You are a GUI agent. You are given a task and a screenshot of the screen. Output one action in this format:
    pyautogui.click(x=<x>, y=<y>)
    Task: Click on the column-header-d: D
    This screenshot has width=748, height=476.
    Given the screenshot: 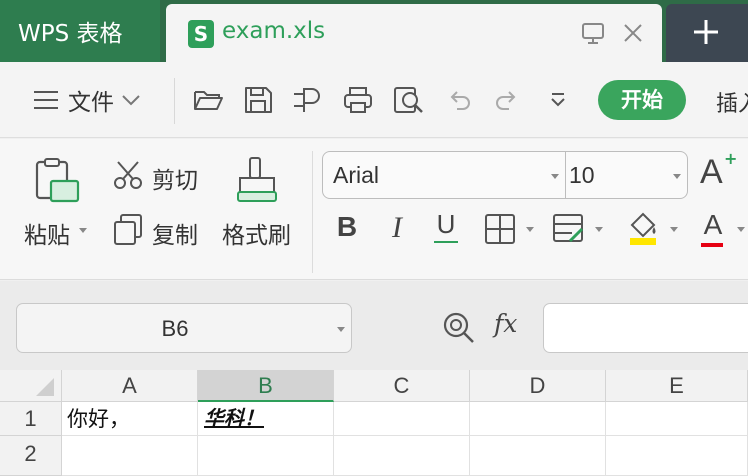 What is the action you would take?
    pyautogui.click(x=538, y=386)
    